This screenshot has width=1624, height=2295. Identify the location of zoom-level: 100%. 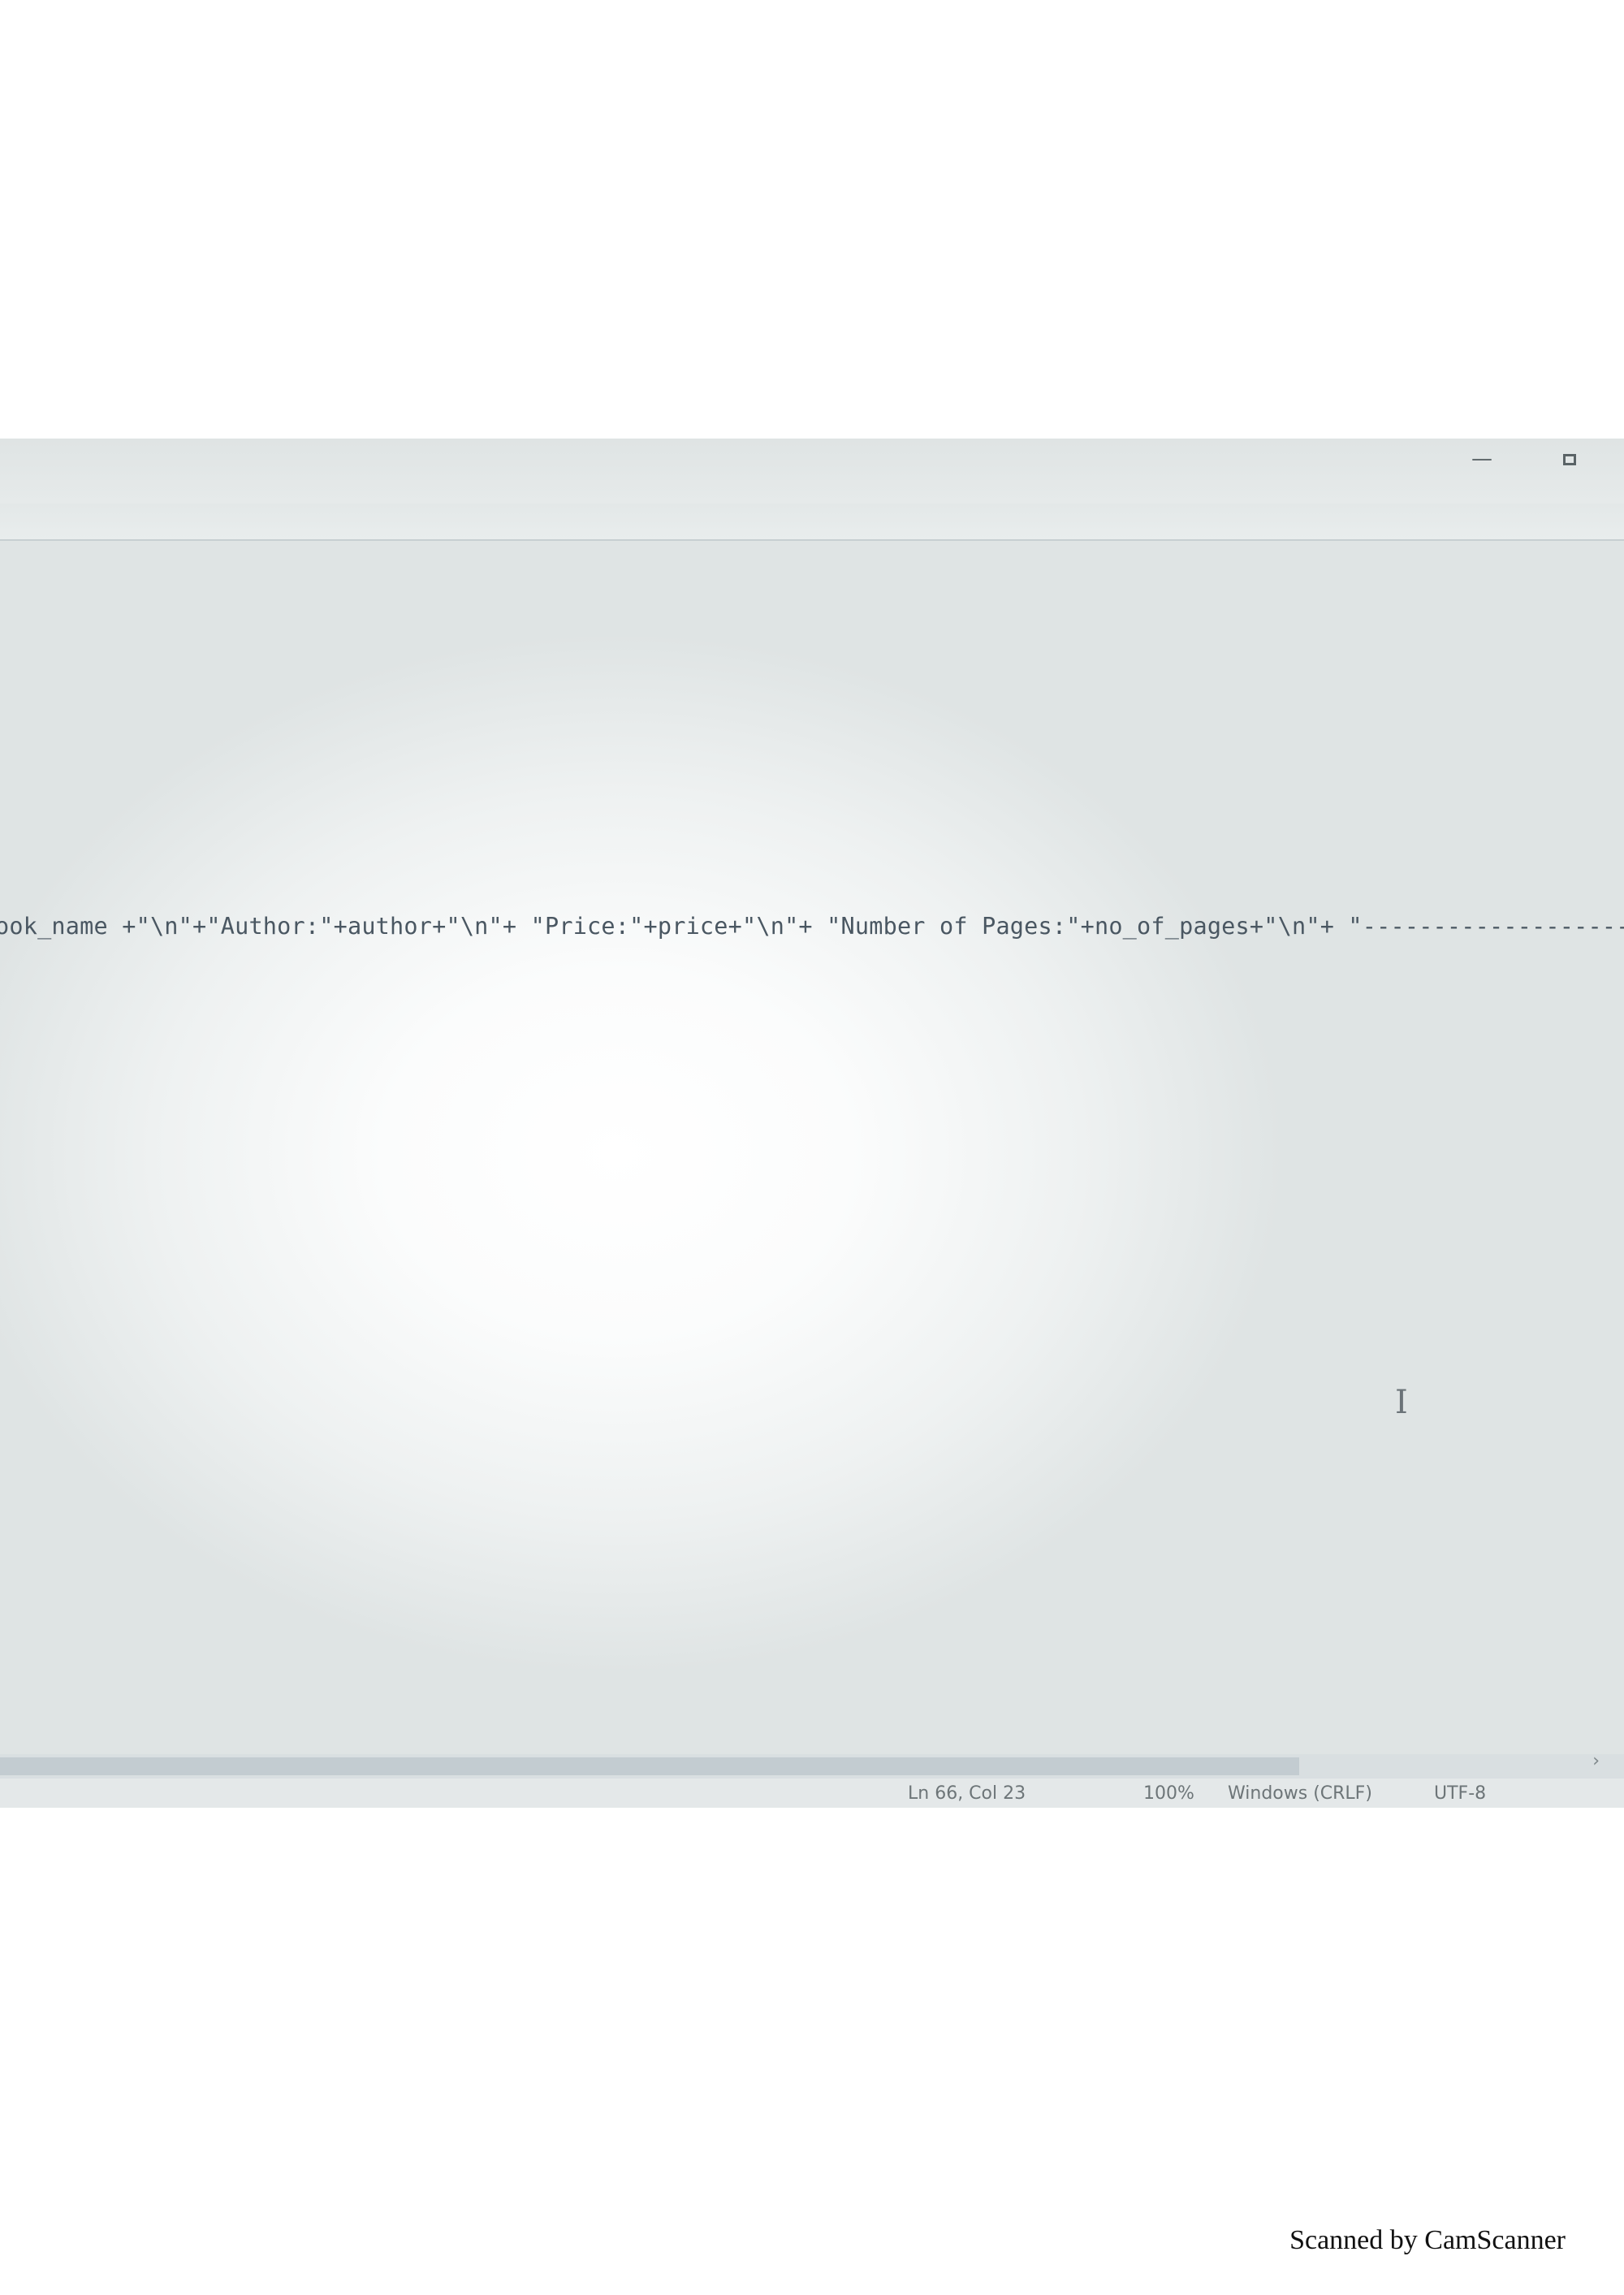
(1169, 1794).